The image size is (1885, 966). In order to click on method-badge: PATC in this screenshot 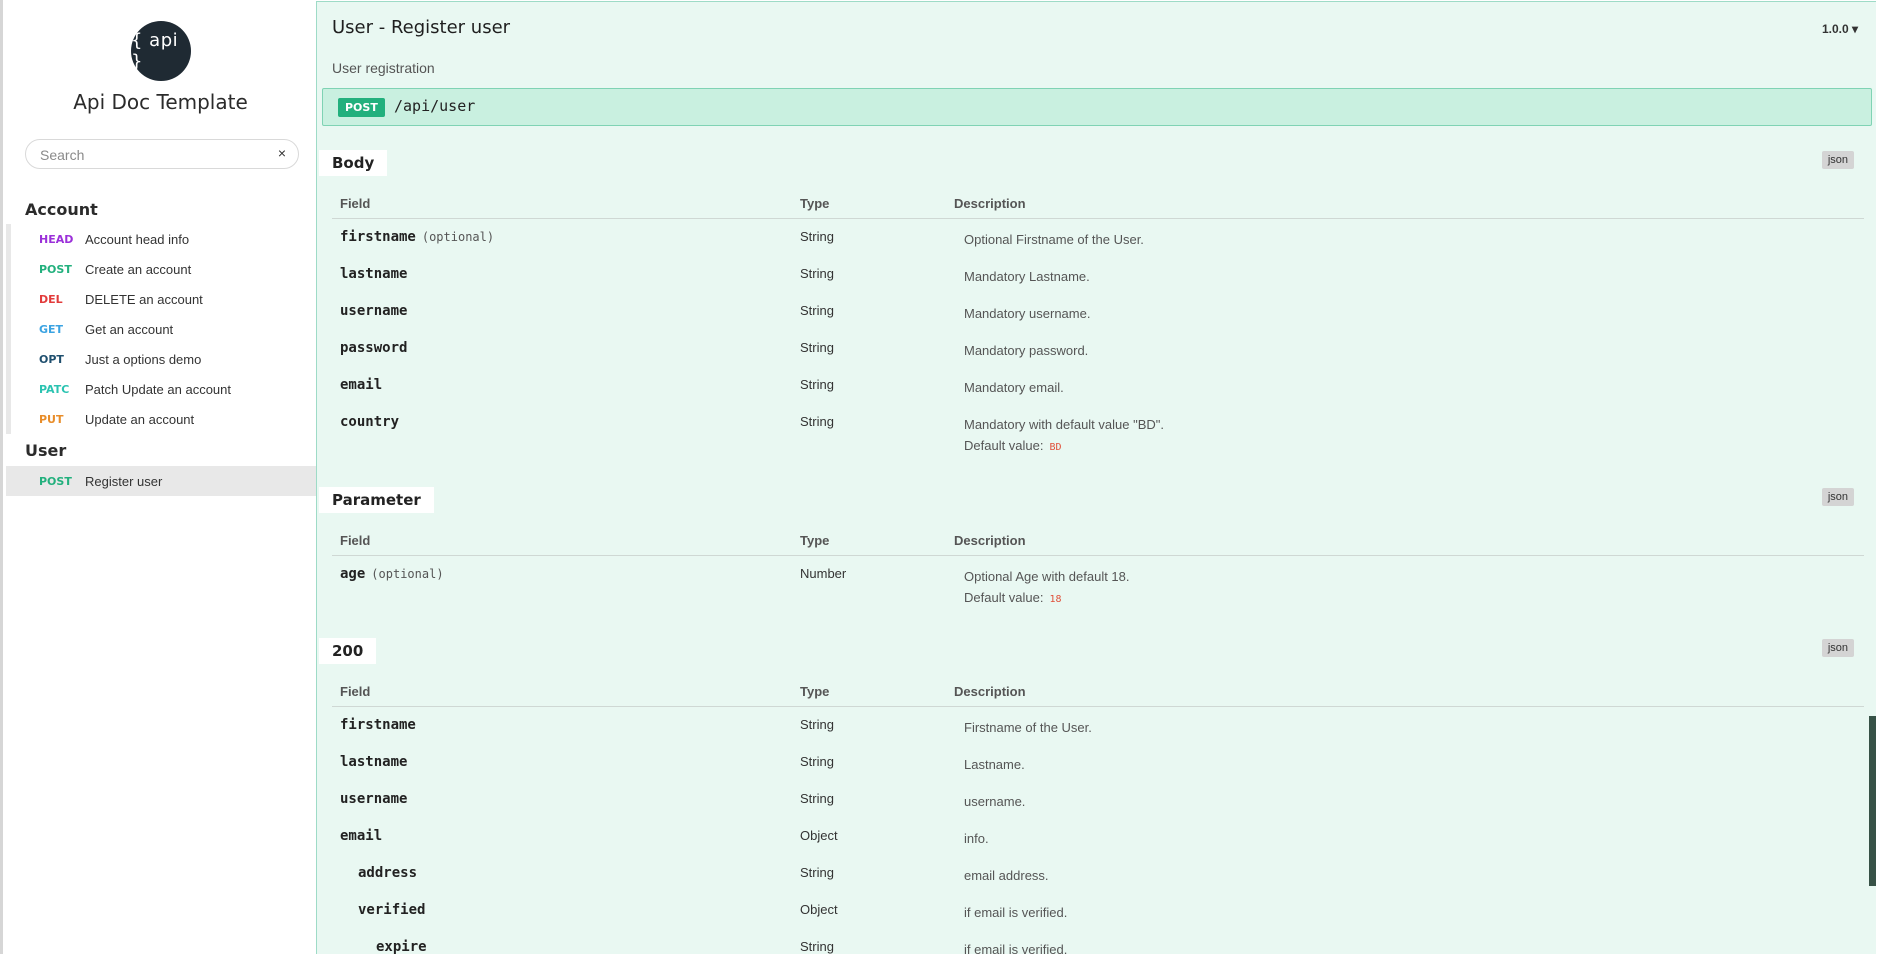, I will do `click(54, 389)`.